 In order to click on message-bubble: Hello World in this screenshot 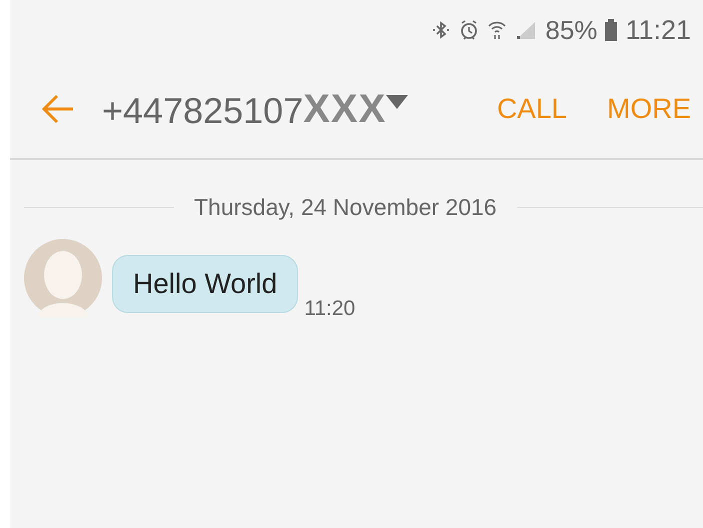, I will do `click(205, 283)`.